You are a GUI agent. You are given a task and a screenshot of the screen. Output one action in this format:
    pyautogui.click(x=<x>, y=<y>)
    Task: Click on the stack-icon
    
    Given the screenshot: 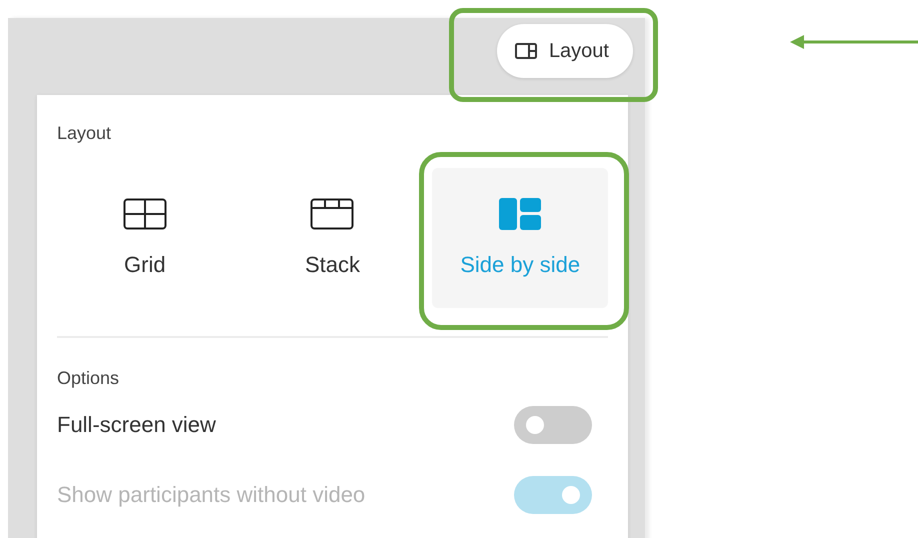 What is the action you would take?
    pyautogui.click(x=332, y=214)
    